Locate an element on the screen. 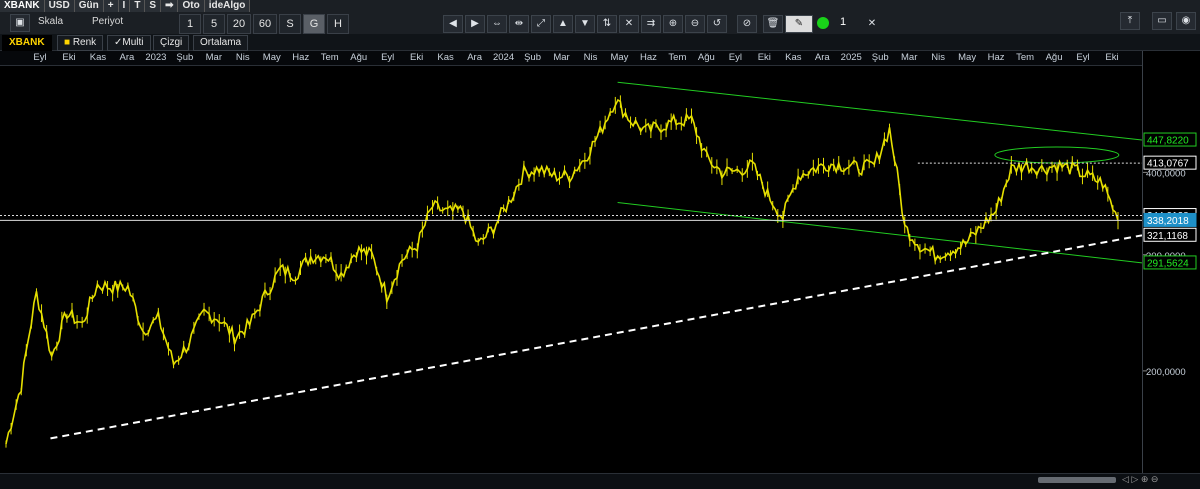  color-dot-icon is located at coordinates (823, 23).